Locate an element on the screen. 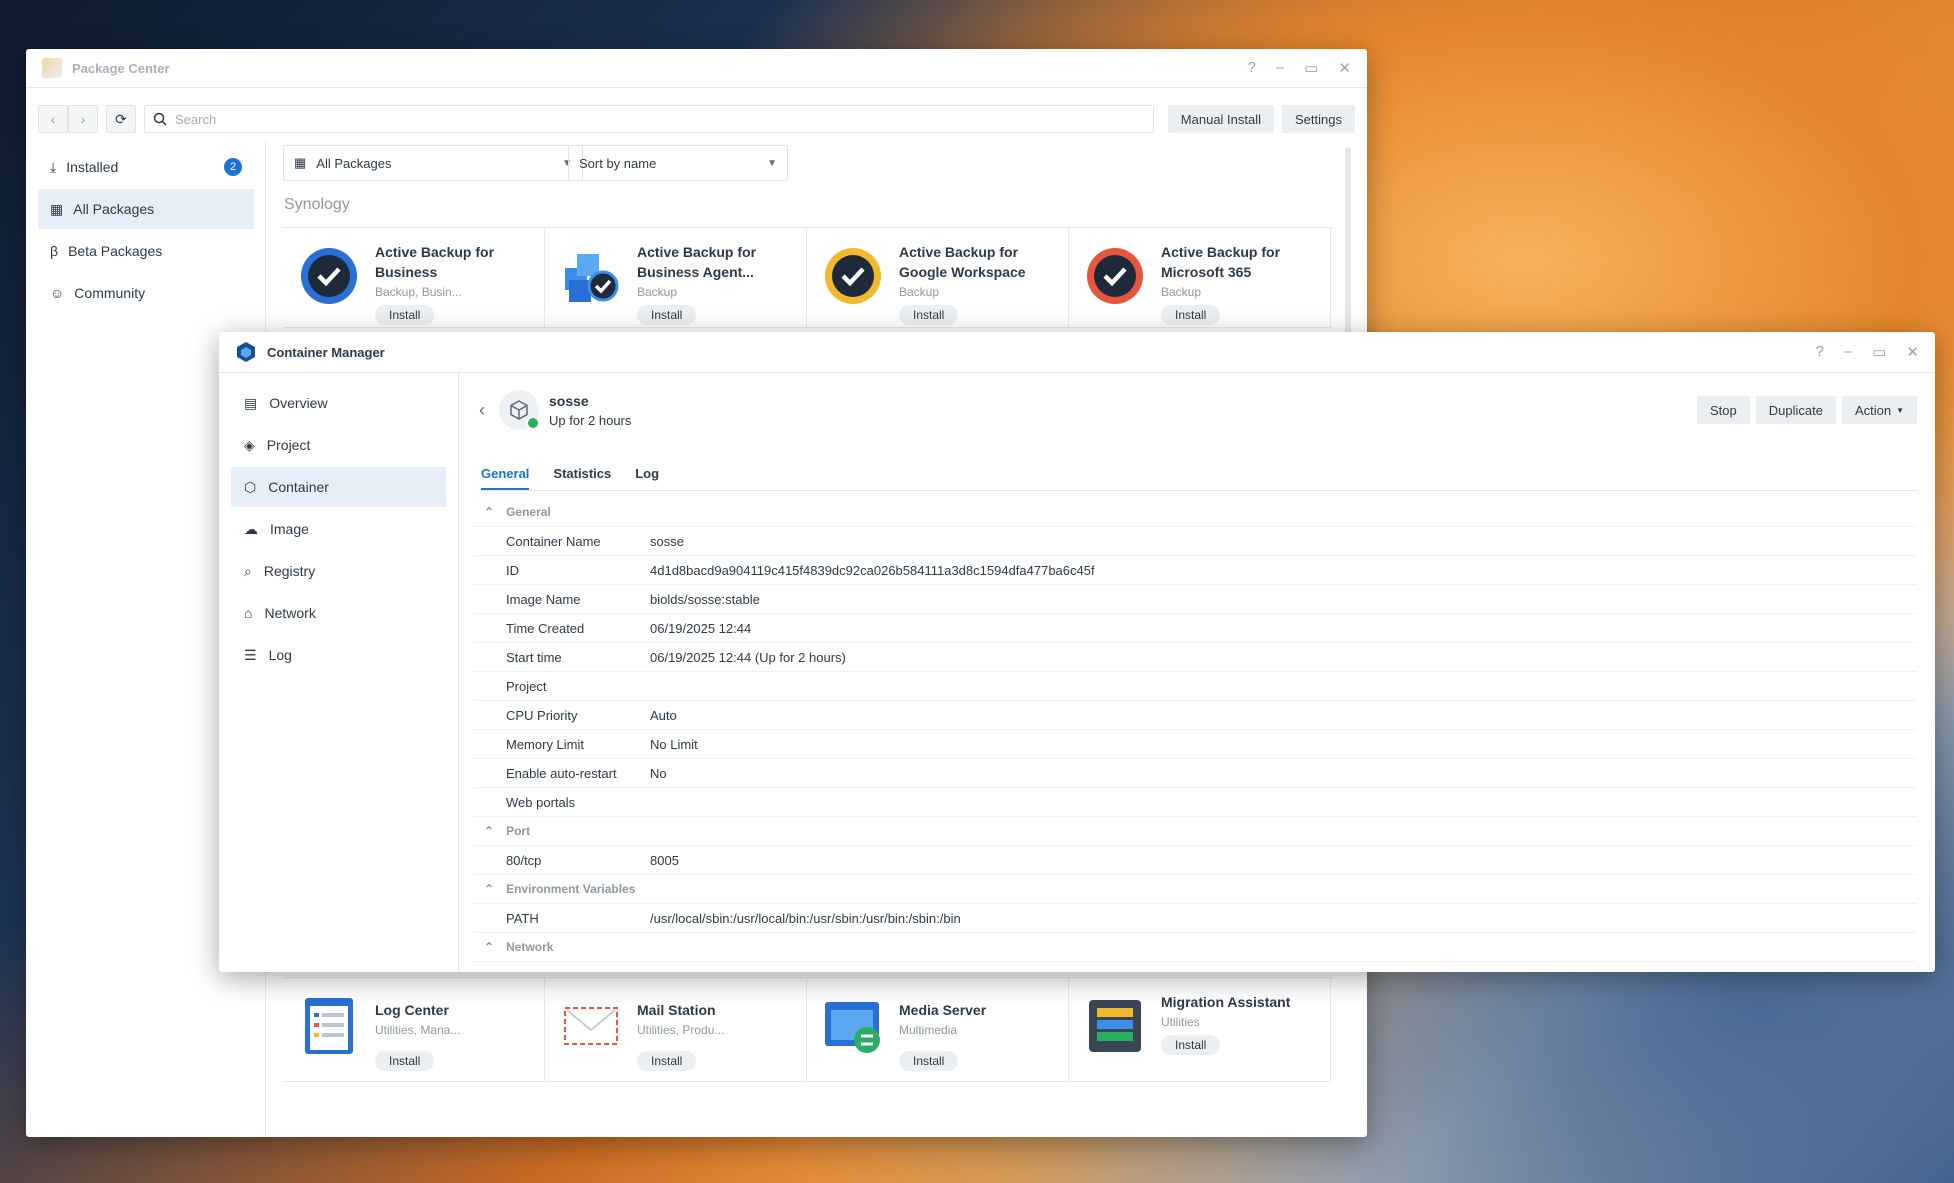  cloud-icon: ☁ is located at coordinates (251, 528).